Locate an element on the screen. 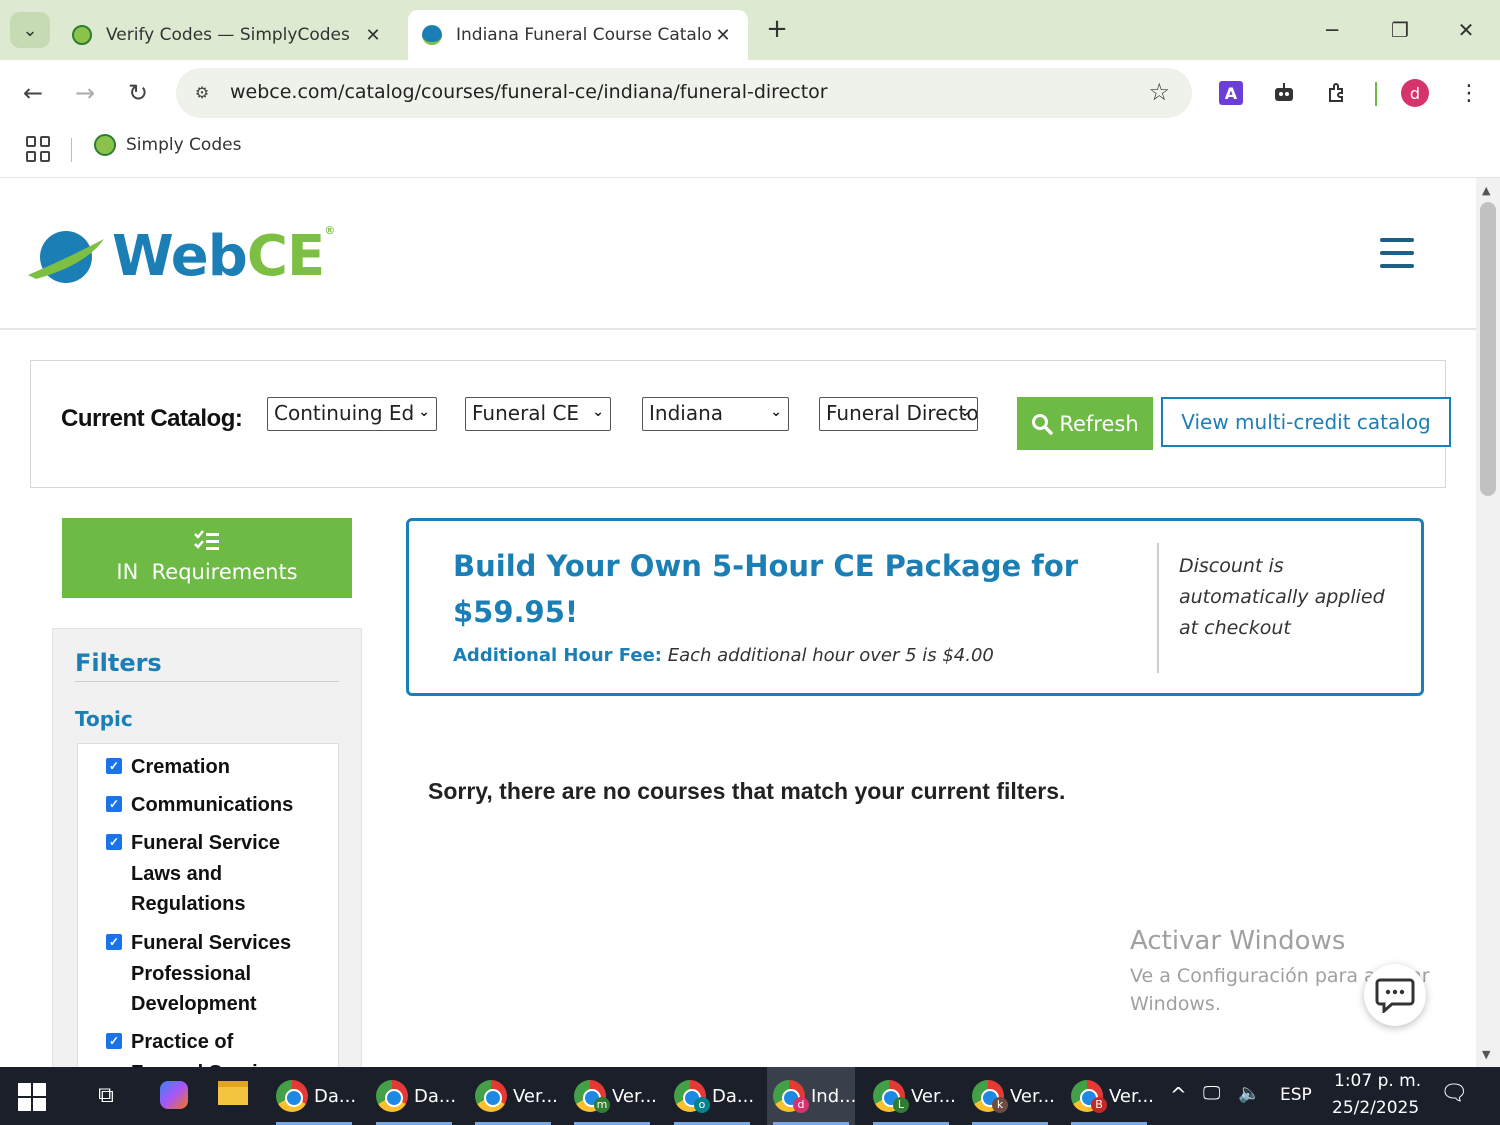 Image resolution: width=1500 pixels, height=1125 pixels. state-select: Indiana ⌄ is located at coordinates (715, 414).